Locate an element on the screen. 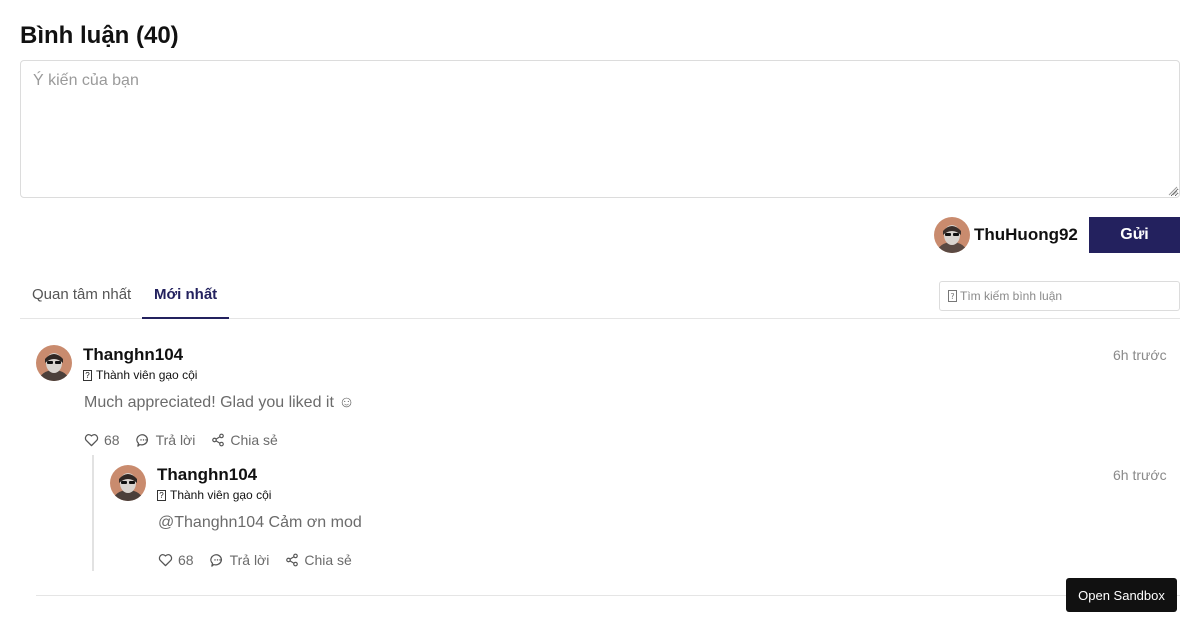 The width and height of the screenshot is (1200, 630). reply-text: @Thanghn104 Cảm ơn mod is located at coordinates (260, 522).